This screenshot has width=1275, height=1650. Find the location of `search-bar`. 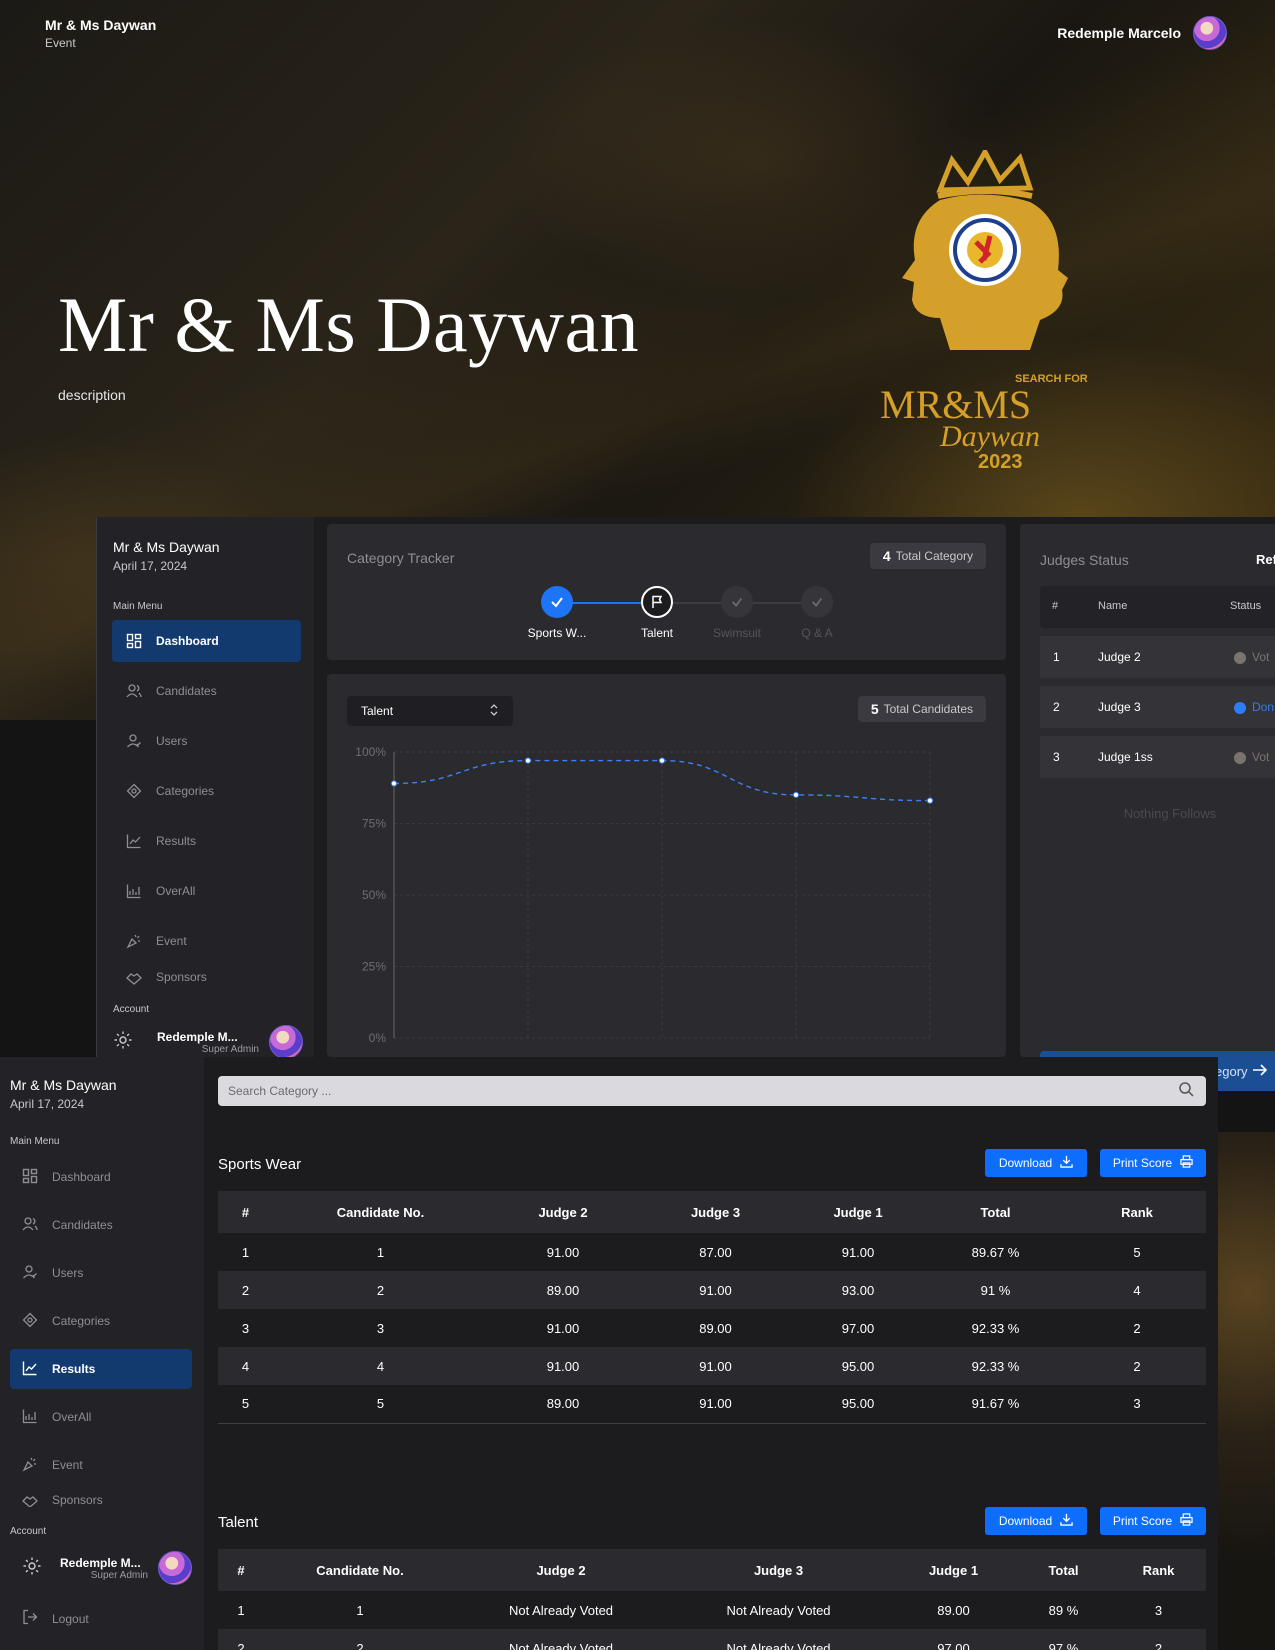

search-bar is located at coordinates (712, 1091).